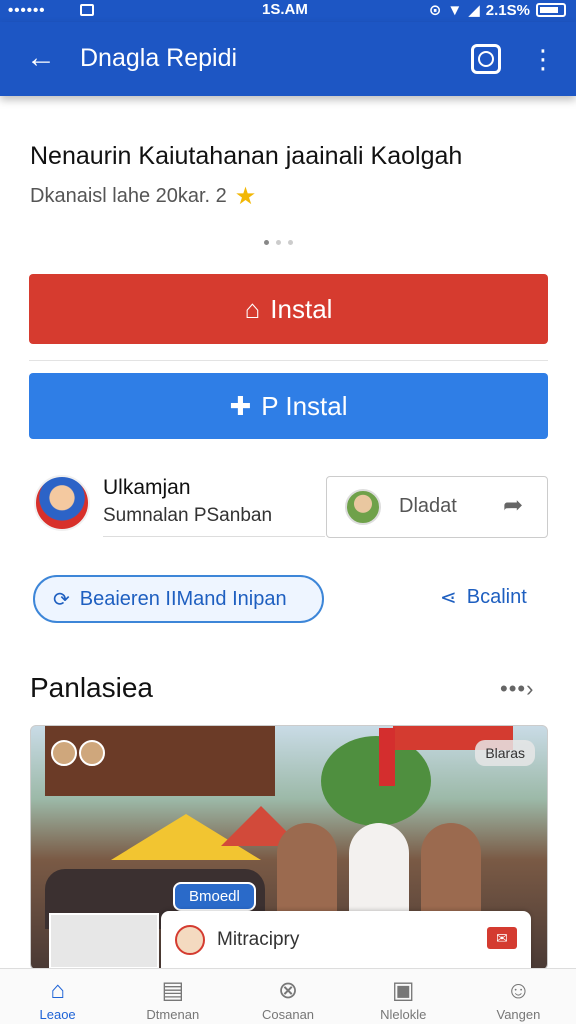 The width and height of the screenshot is (576, 1024). What do you see at coordinates (435, 10) in the screenshot?
I see `sync-icon: ⊙` at bounding box center [435, 10].